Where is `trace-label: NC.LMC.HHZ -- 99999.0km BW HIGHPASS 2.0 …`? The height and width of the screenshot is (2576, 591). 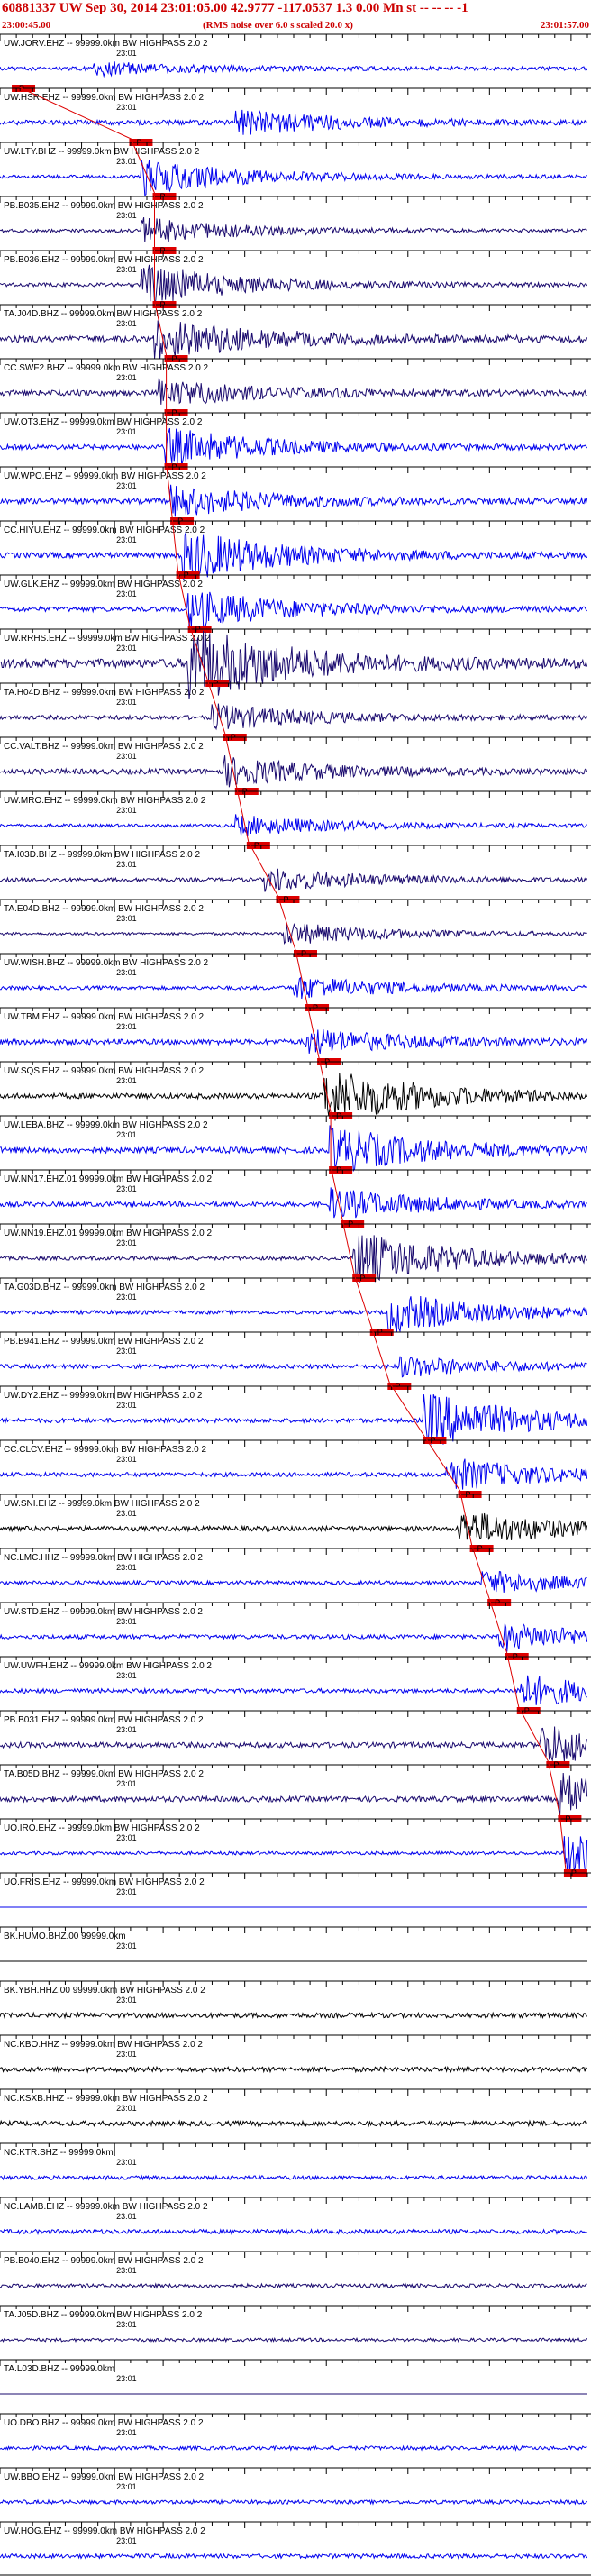
trace-label: NC.LMC.HHZ -- 99999.0km BW HIGHPASS 2.0 … is located at coordinates (103, 1558).